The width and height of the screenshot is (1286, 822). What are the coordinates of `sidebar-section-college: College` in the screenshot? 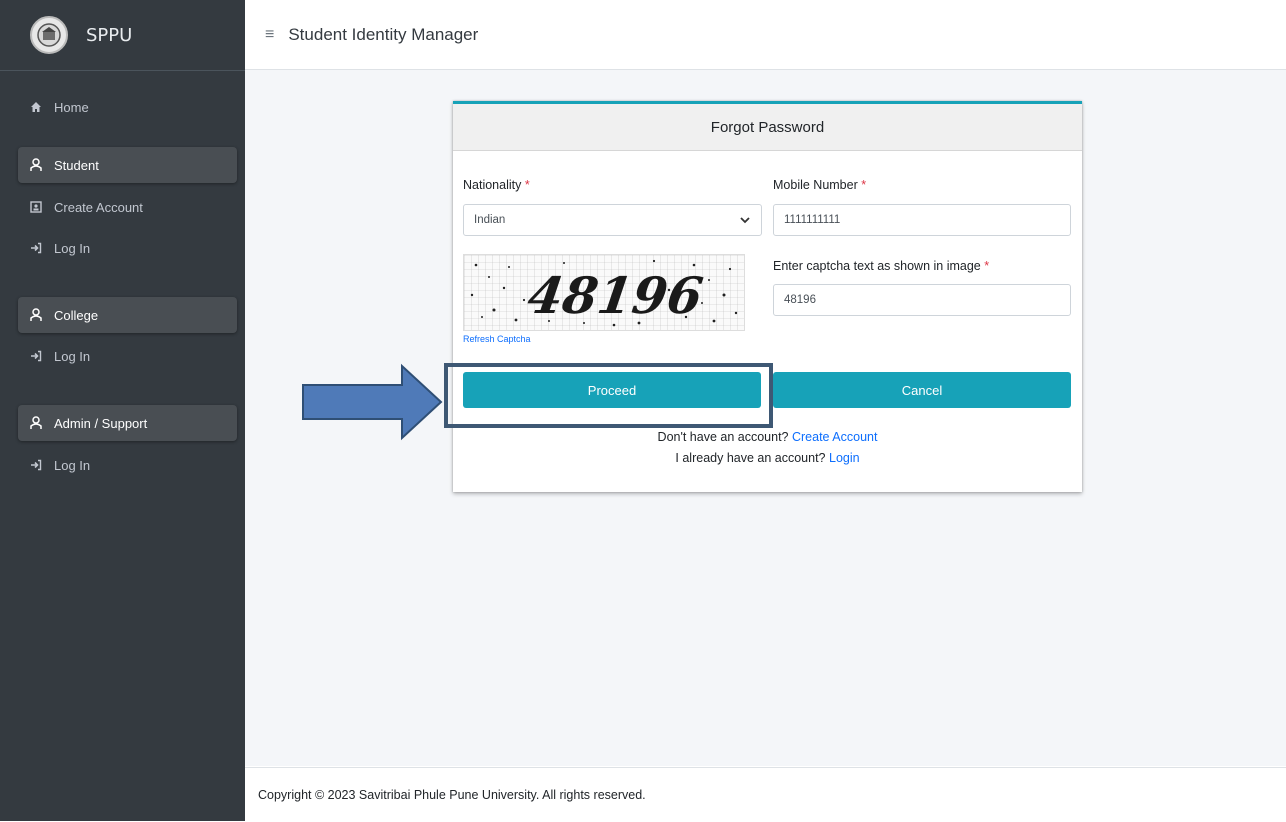 It's located at (127, 315).